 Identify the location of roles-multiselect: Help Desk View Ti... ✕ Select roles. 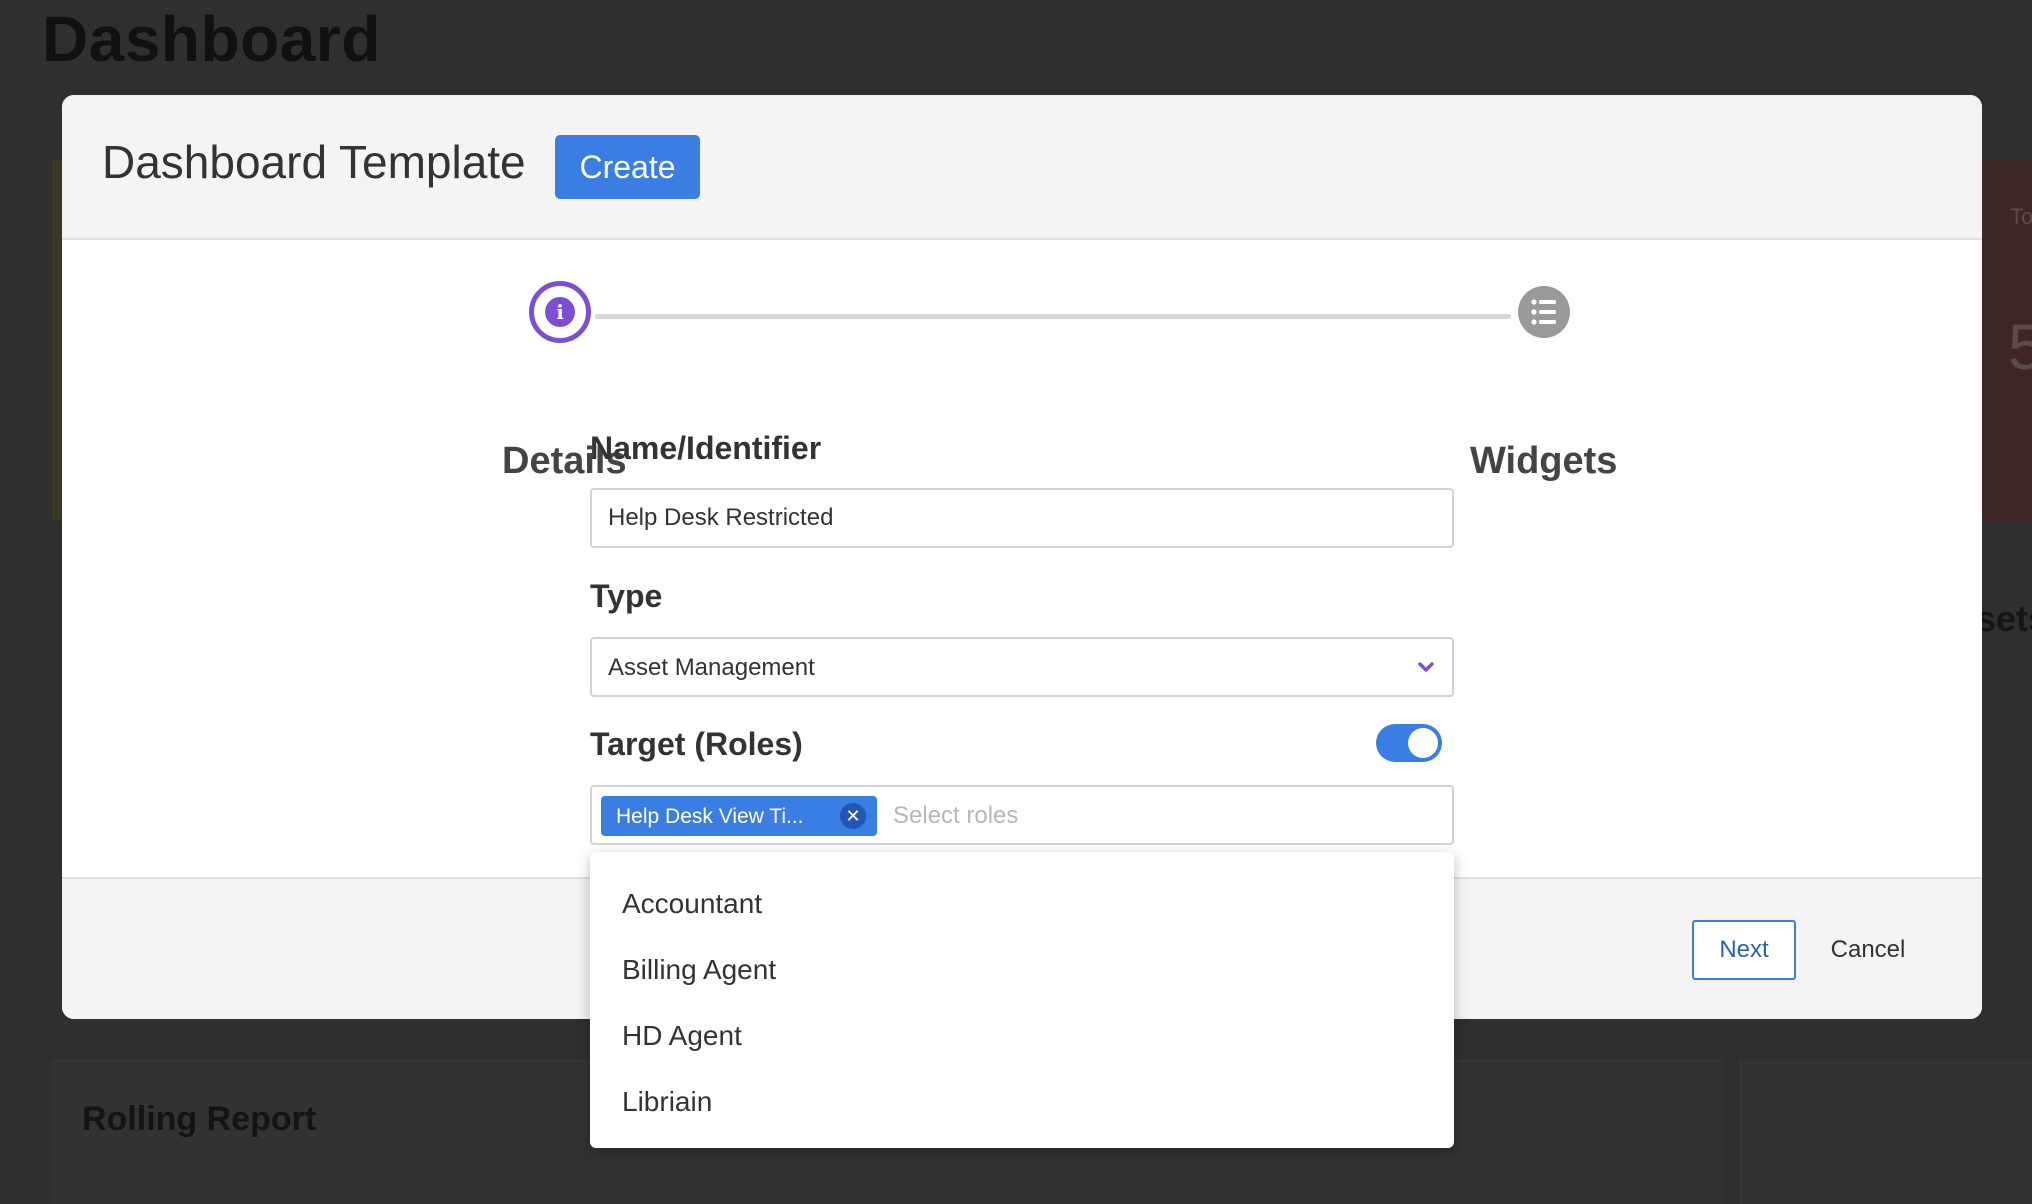
(1022, 815).